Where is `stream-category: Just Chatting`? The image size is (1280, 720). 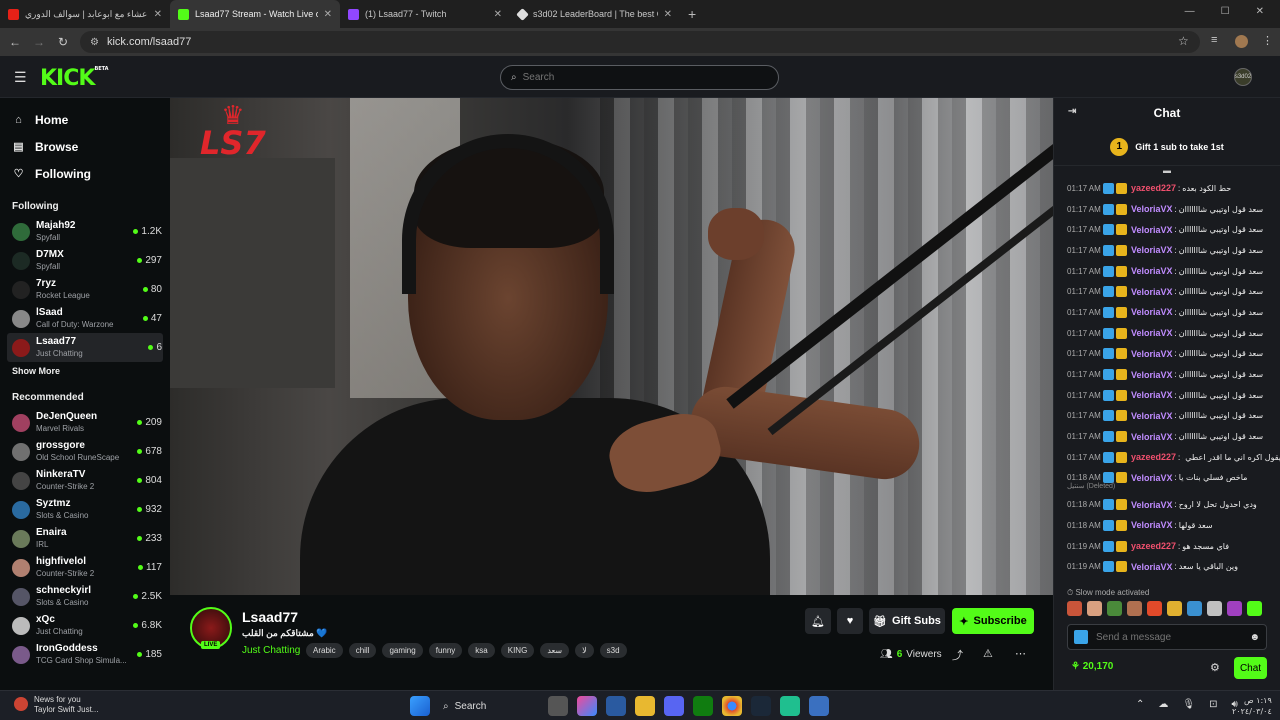 stream-category: Just Chatting is located at coordinates (271, 650).